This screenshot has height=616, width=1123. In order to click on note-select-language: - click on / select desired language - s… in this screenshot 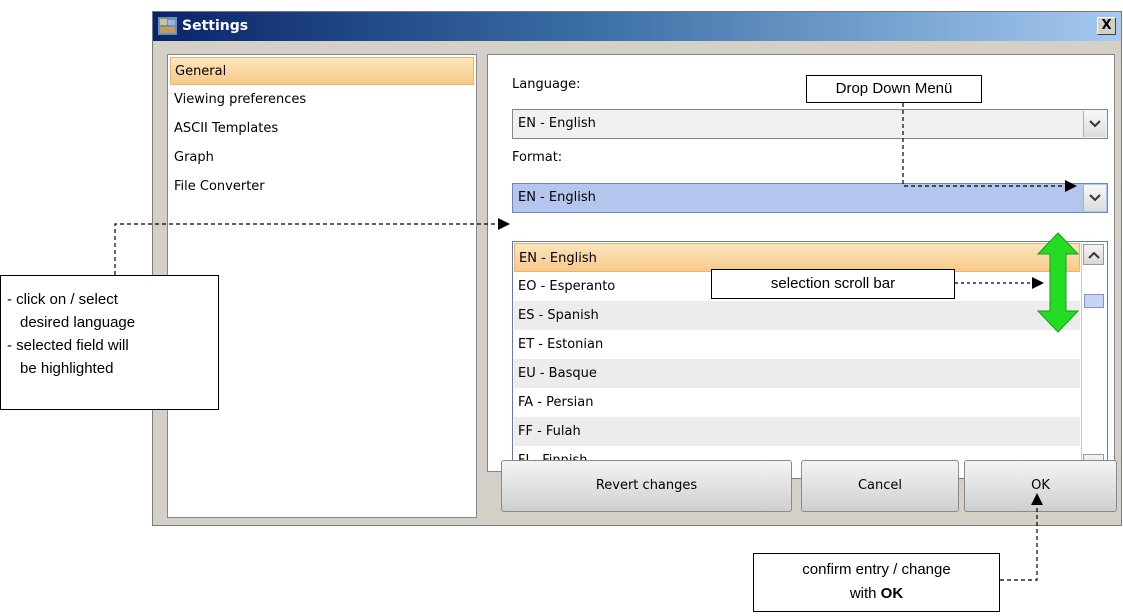, I will do `click(109, 342)`.